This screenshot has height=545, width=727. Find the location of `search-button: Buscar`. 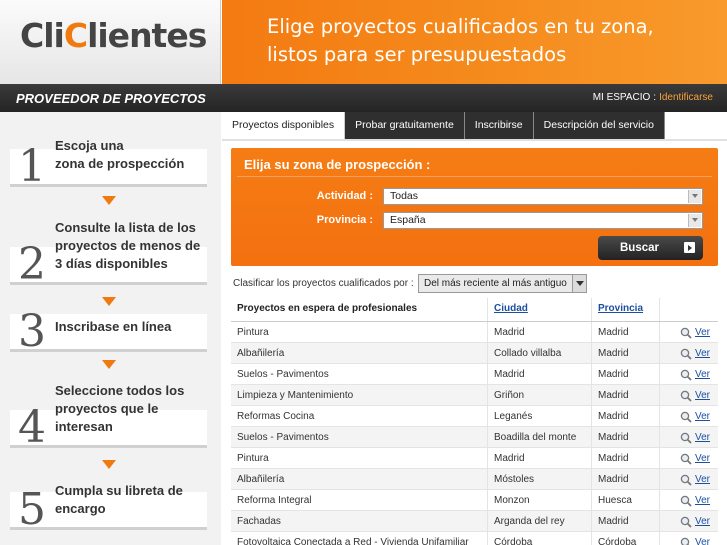

search-button: Buscar is located at coordinates (650, 248).